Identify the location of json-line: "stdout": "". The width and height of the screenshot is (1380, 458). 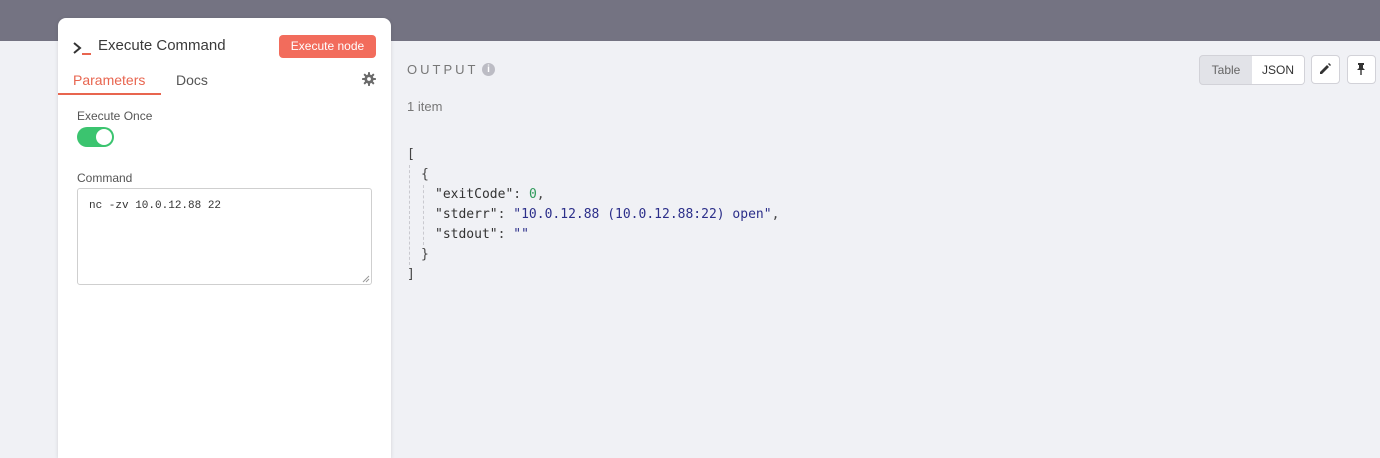
(482, 234).